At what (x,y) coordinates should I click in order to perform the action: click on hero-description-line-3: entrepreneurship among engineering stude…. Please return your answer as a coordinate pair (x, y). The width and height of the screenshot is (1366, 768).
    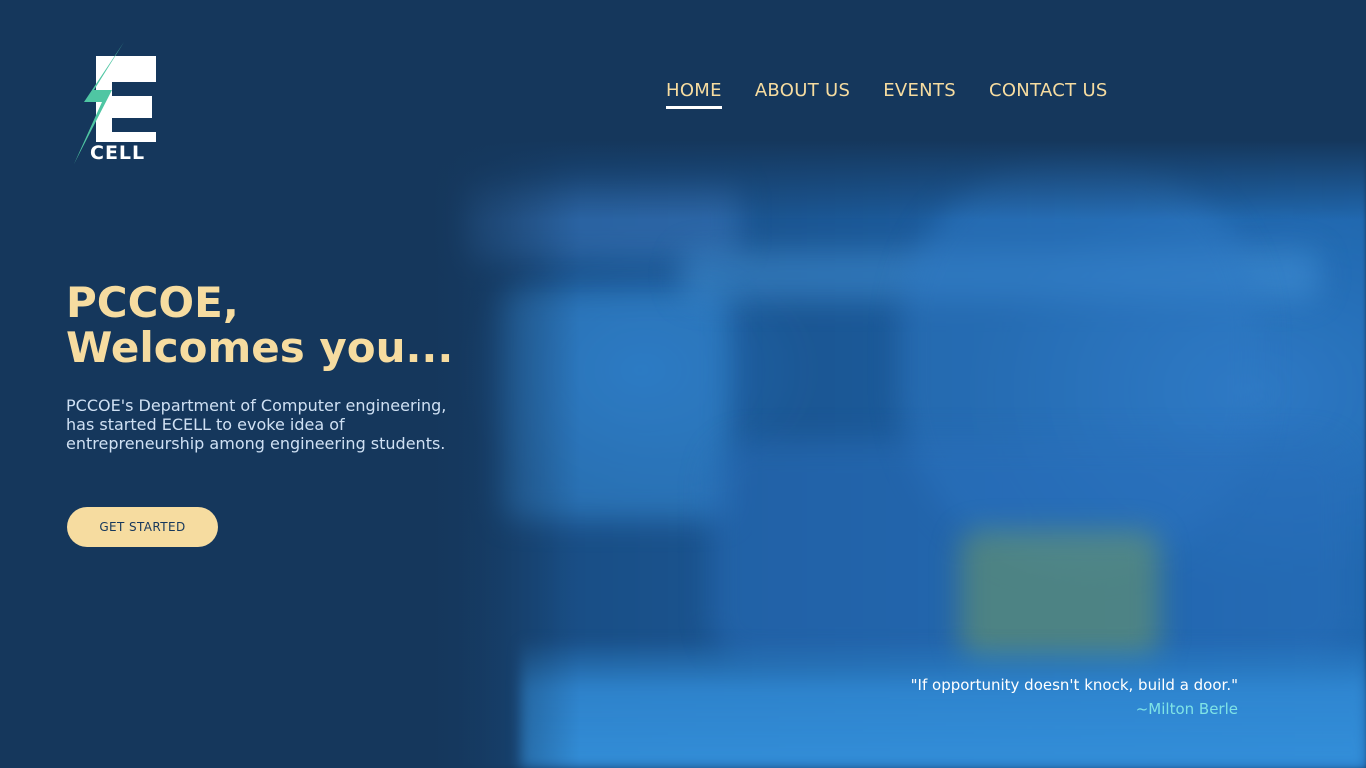
    Looking at the image, I should click on (256, 443).